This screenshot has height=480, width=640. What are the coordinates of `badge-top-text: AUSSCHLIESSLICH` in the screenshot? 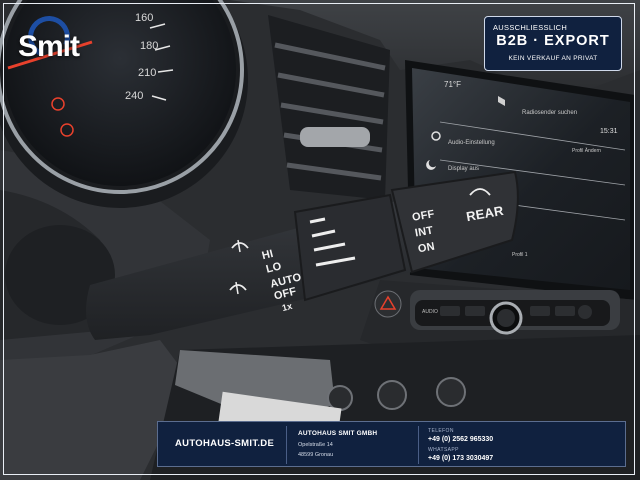 It's located at (530, 27).